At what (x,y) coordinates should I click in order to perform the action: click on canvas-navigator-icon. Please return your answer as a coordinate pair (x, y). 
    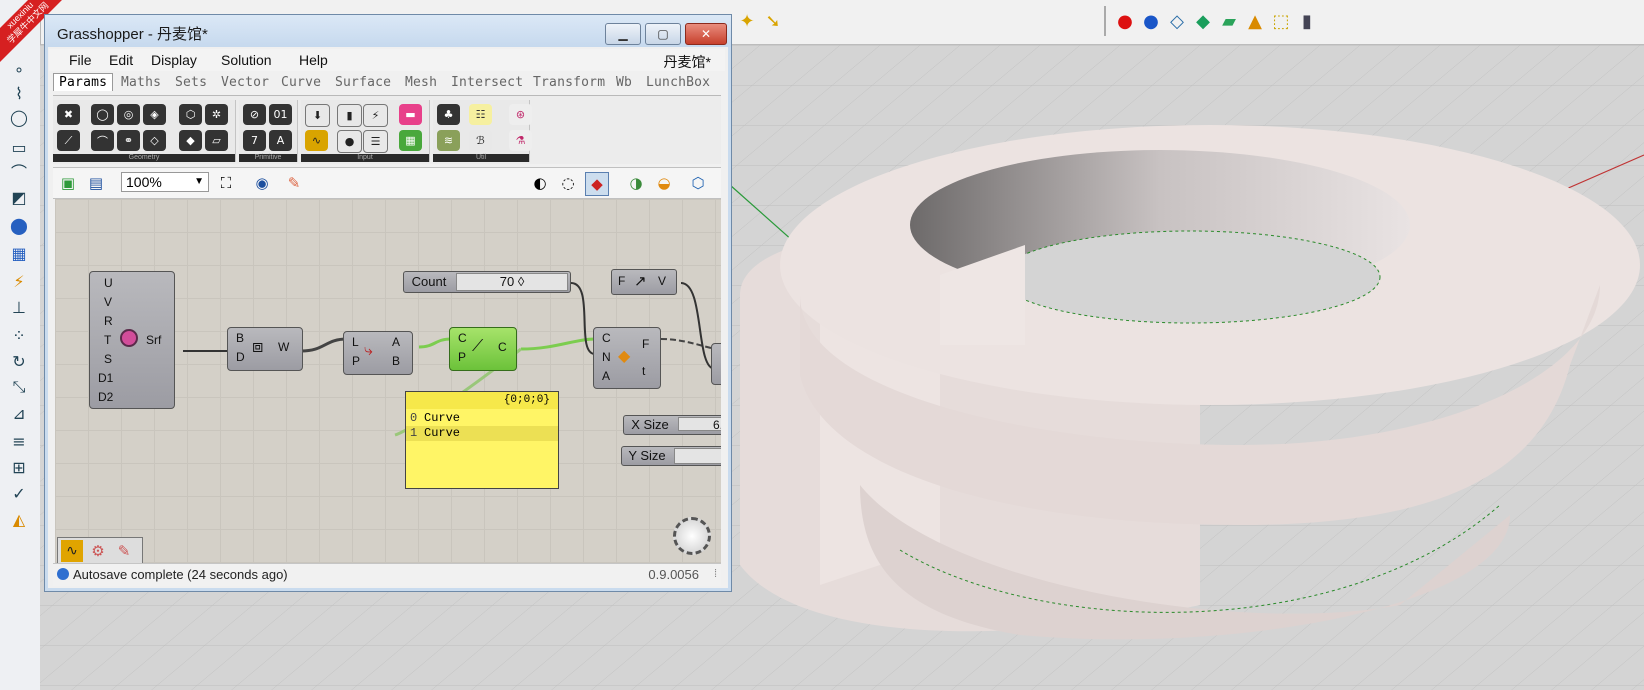
    Looking at the image, I should click on (692, 536).